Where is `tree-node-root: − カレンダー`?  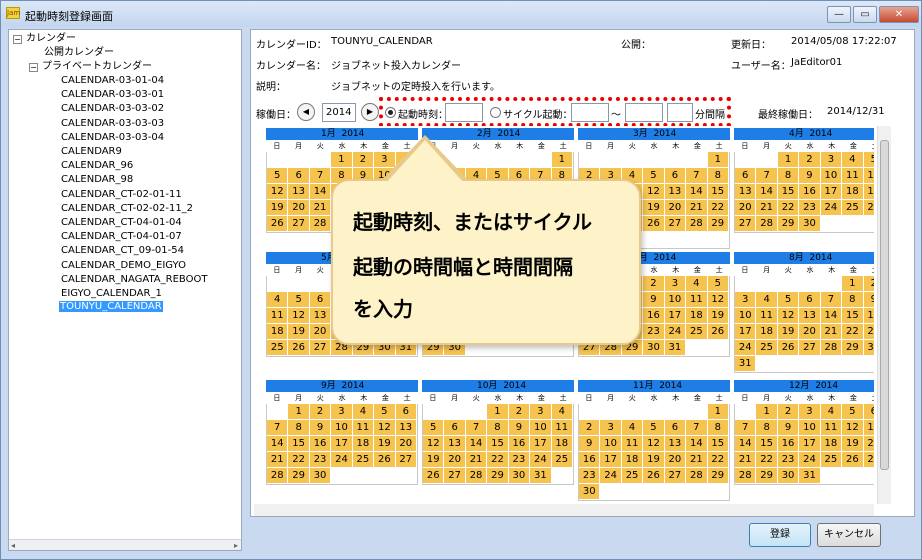
tree-node-root: − カレンダー is located at coordinates (44, 38).